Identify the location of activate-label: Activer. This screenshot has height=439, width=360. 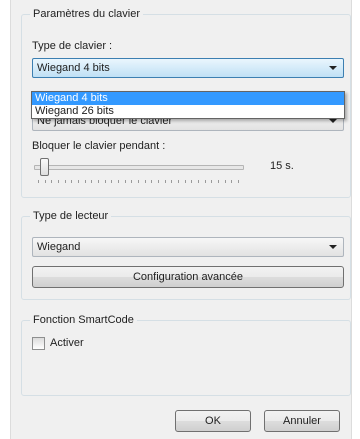
(67, 343).